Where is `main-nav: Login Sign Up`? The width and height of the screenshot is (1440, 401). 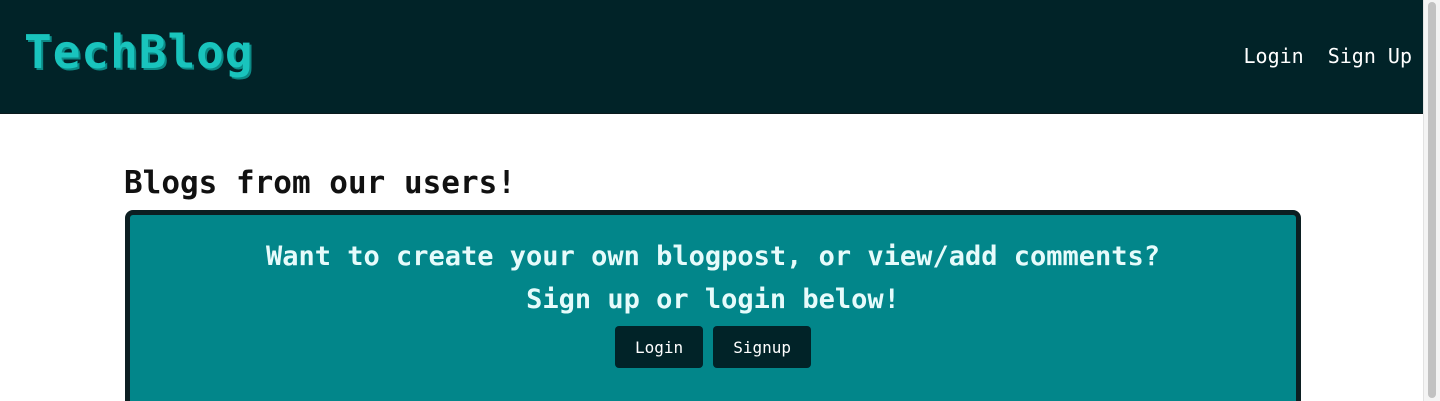
main-nav: Login Sign Up is located at coordinates (1327, 56).